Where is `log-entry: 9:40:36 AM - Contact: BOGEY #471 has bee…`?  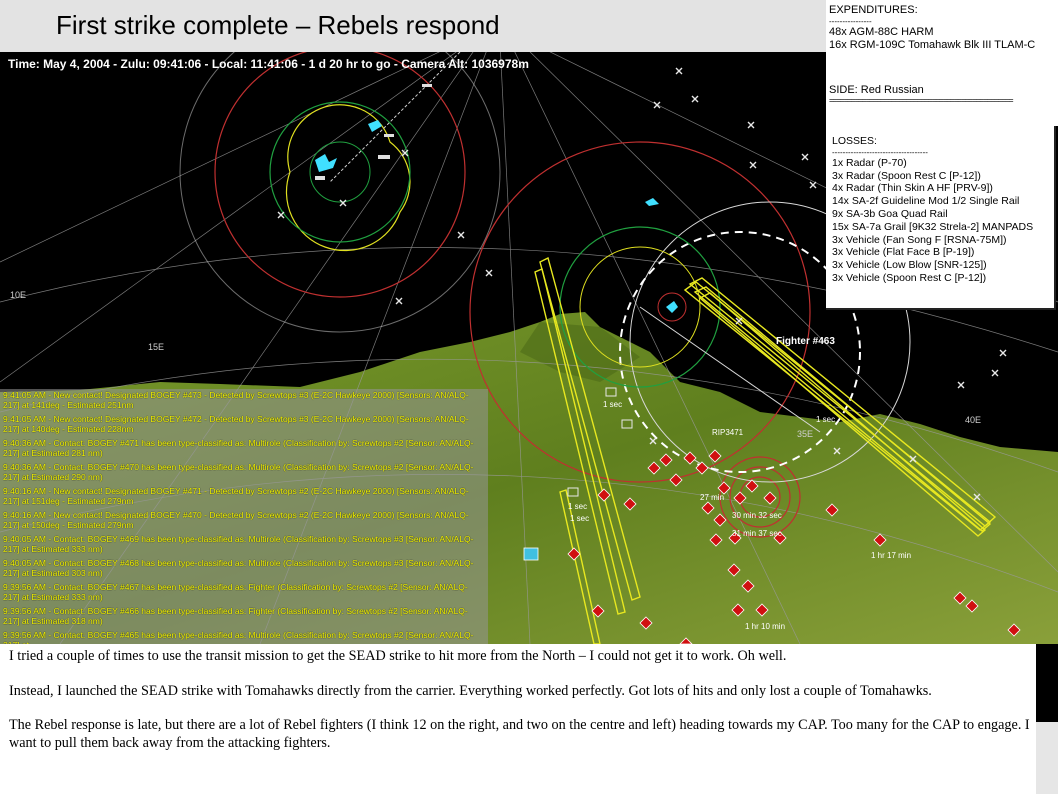 log-entry: 9:40:36 AM - Contact: BOGEY #471 has bee… is located at coordinates (244, 449).